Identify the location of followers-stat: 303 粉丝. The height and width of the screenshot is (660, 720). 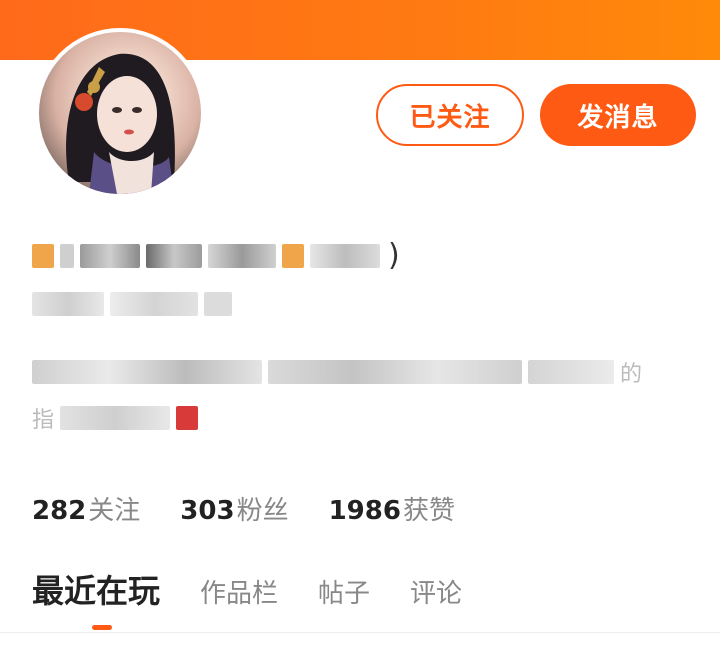
(234, 508).